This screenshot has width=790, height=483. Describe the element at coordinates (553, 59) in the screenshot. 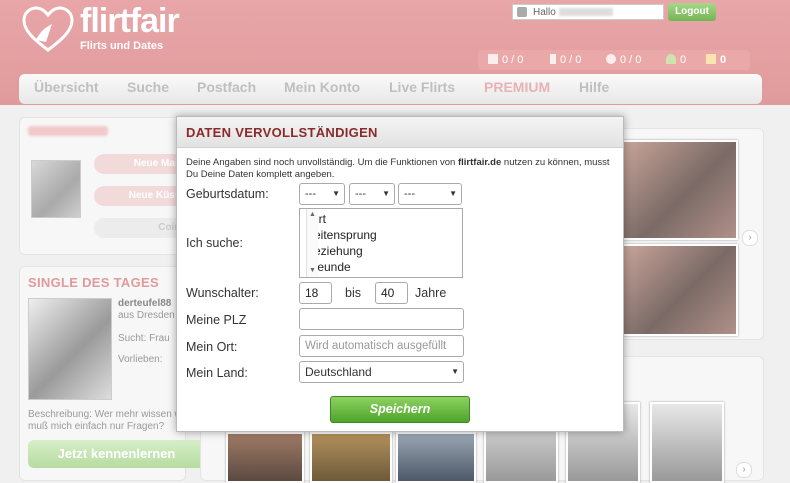

I see `phone-icon` at that location.